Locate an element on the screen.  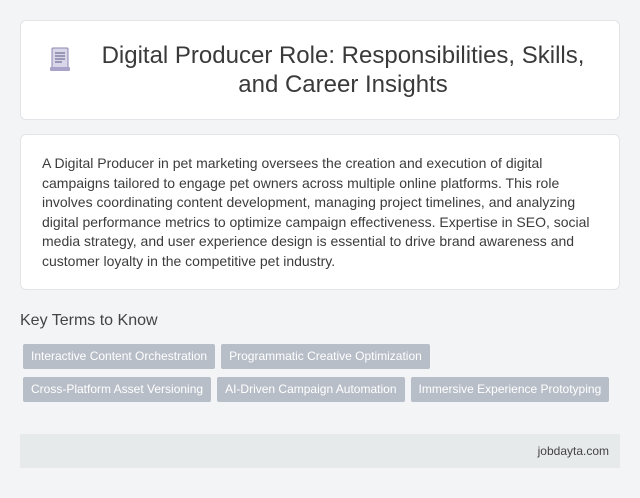
document-icon is located at coordinates (60, 60).